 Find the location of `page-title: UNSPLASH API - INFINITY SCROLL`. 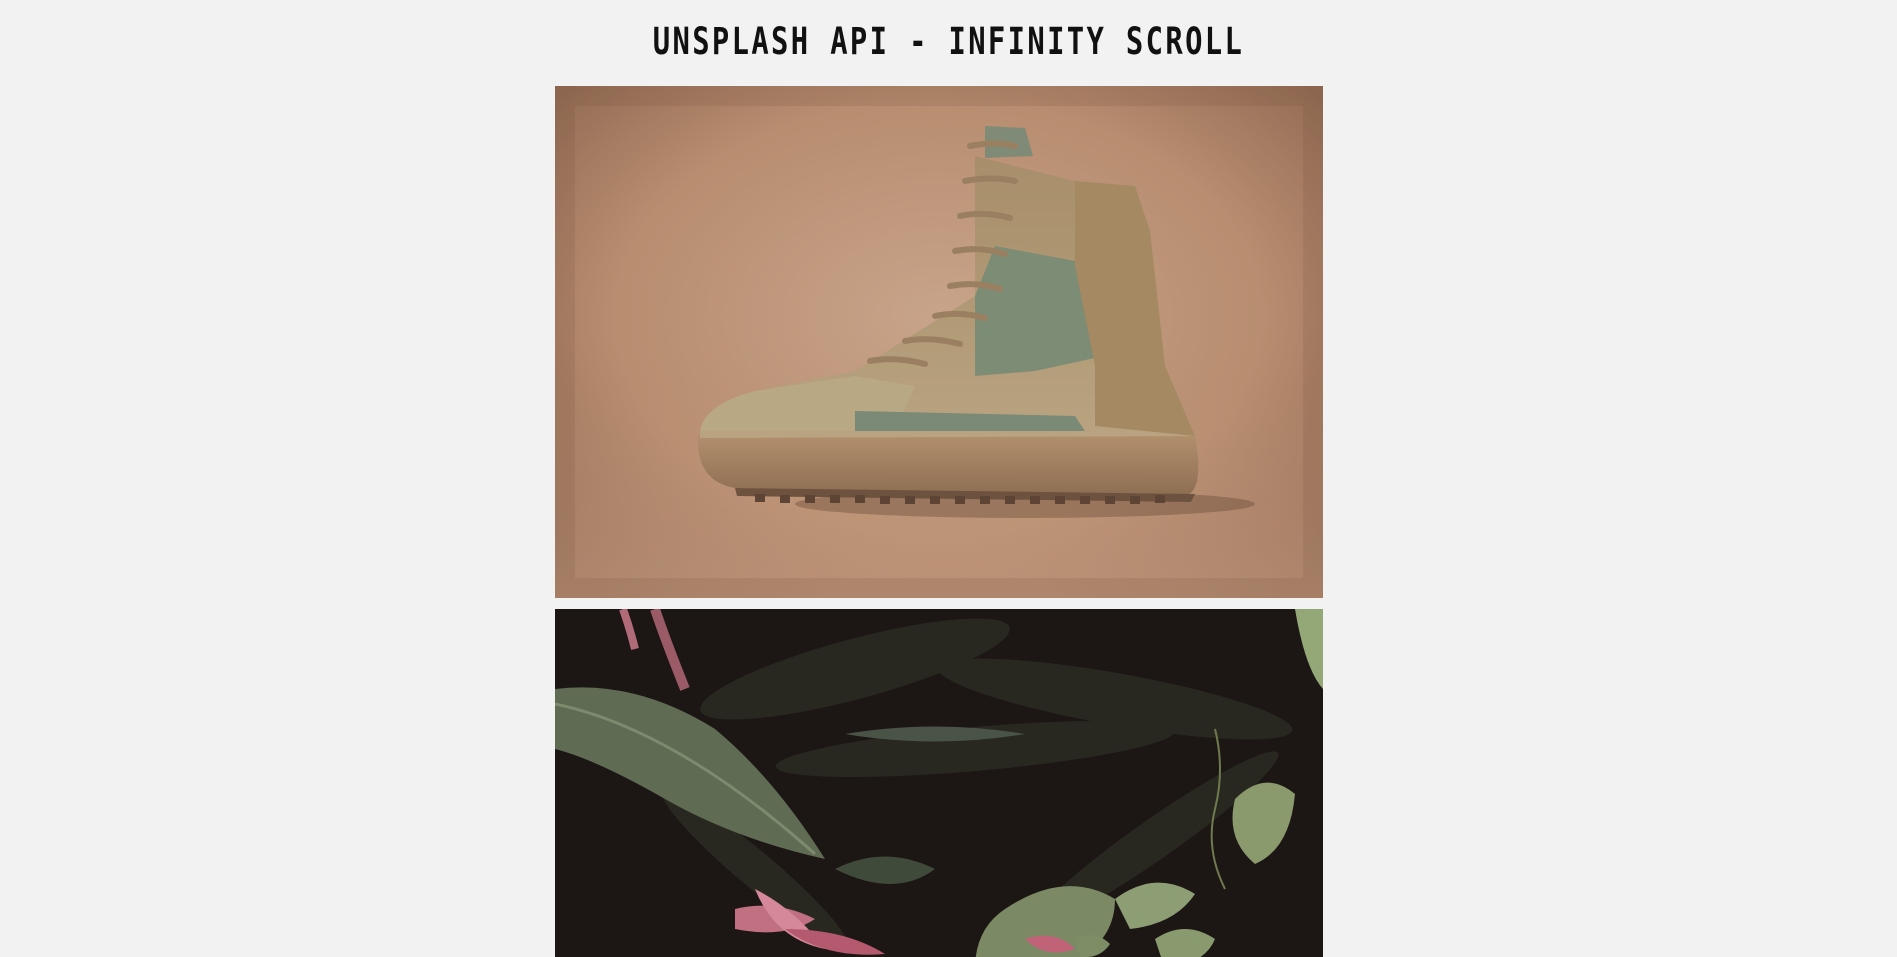

page-title: UNSPLASH API - INFINITY SCROLL is located at coordinates (948, 41).